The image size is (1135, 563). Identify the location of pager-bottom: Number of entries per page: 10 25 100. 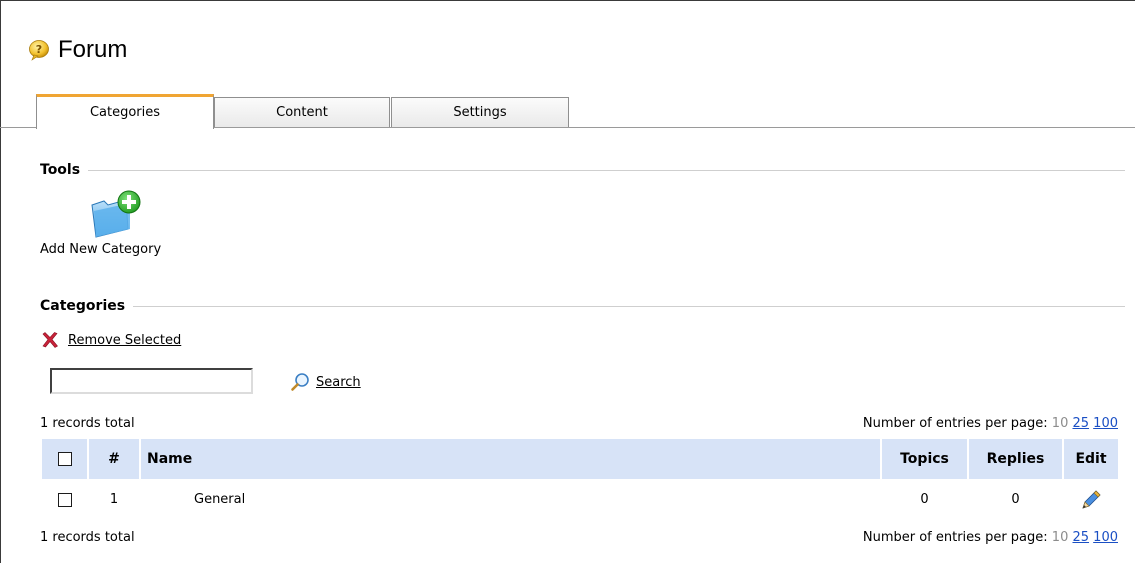
(990, 537).